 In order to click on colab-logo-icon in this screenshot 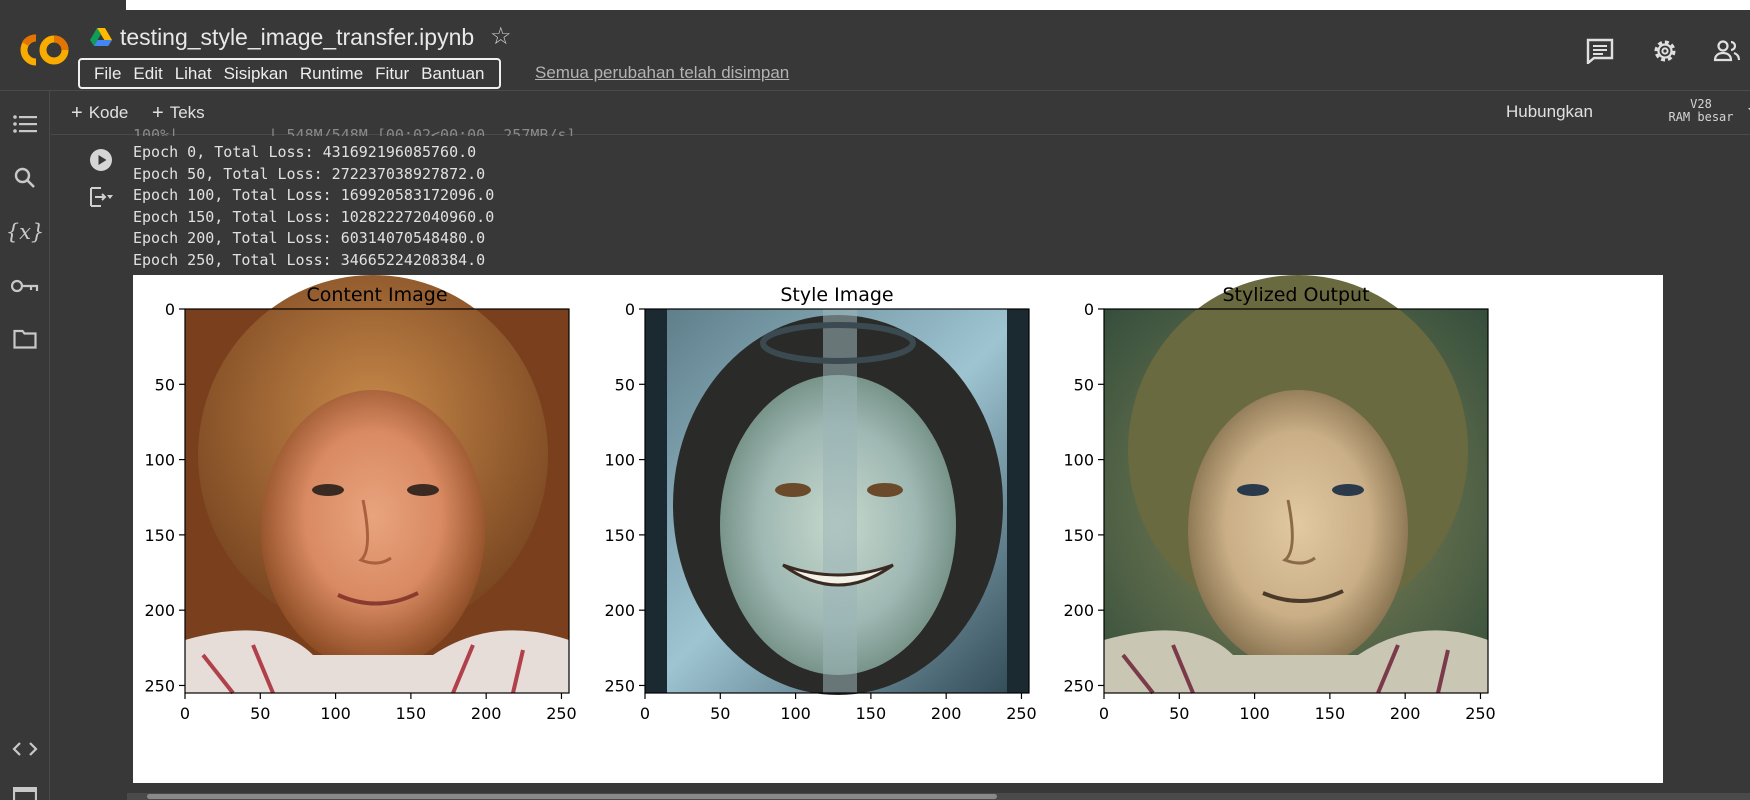, I will do `click(44, 50)`.